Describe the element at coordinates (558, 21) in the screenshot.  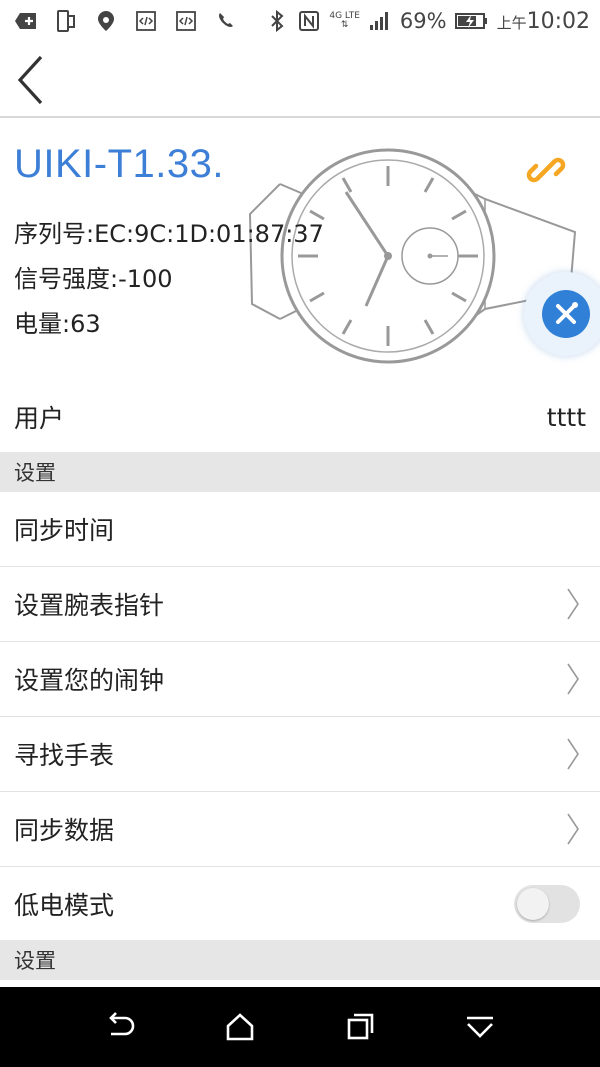
I see `clock-time: 10:02` at that location.